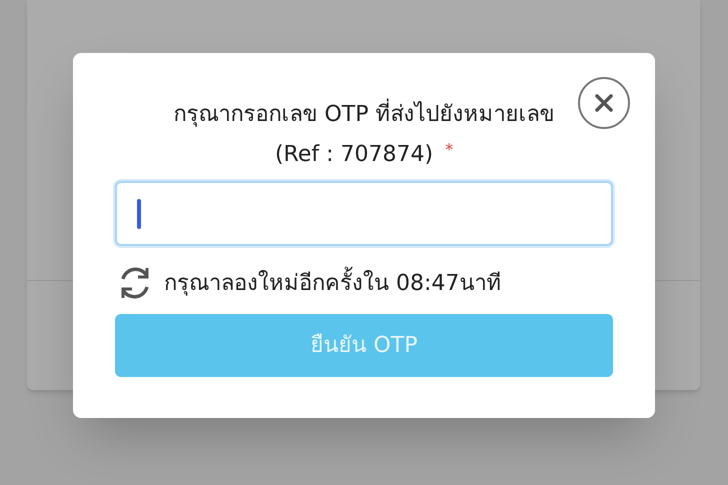 Image resolution: width=728 pixels, height=485 pixels. I want to click on required-mark: *, so click(449, 150).